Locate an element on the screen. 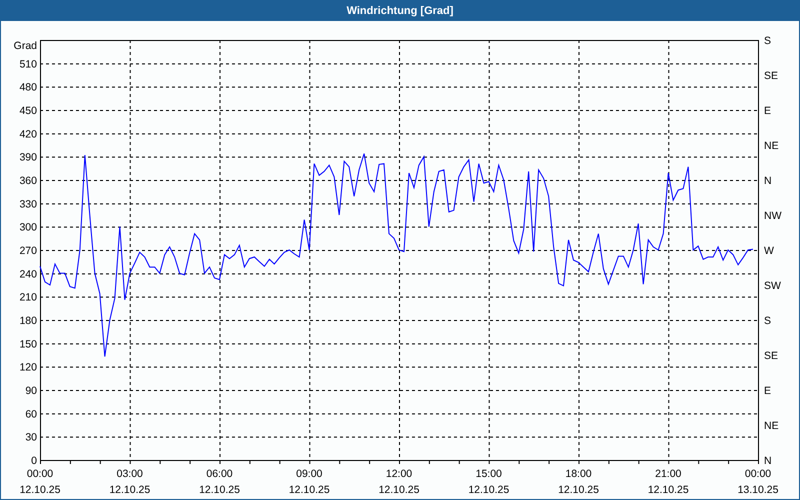  y-tick-label: 120 is located at coordinates (28, 368).